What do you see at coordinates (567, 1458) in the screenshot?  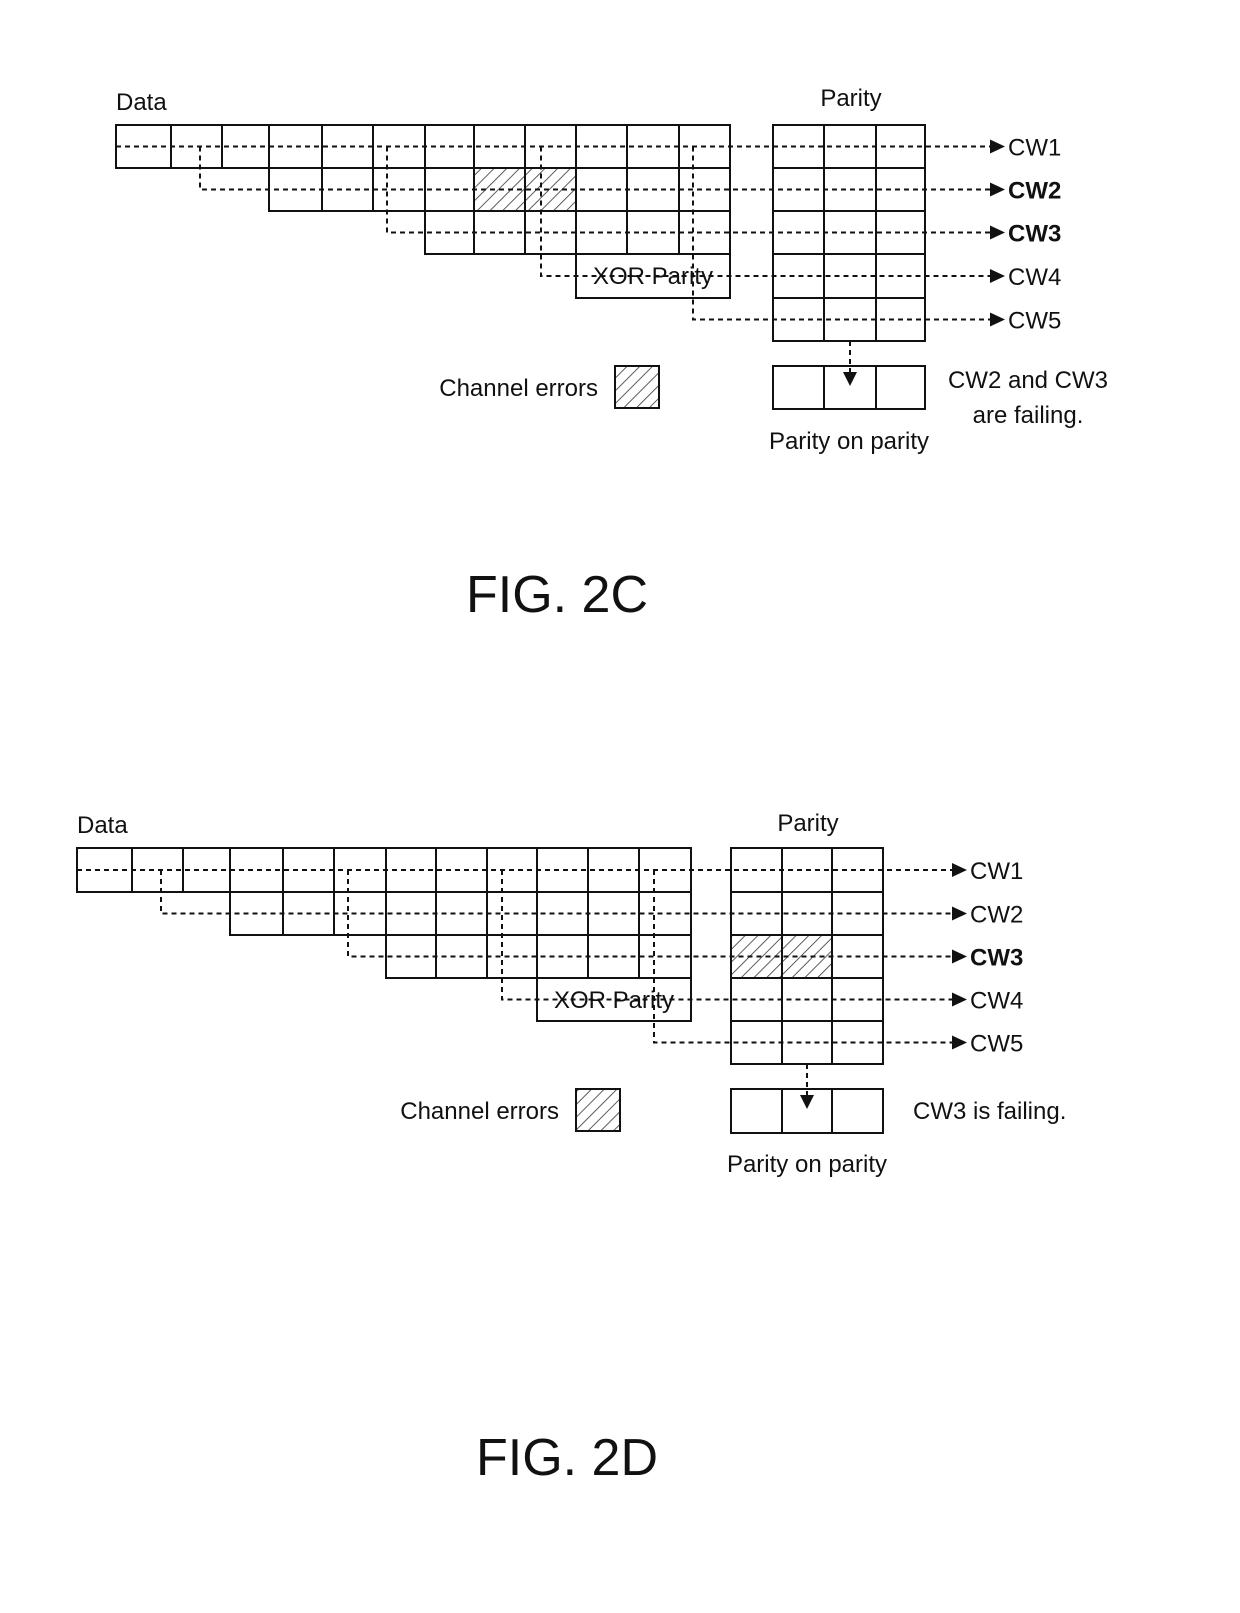 I see `figure-caption: FIG. 2D` at bounding box center [567, 1458].